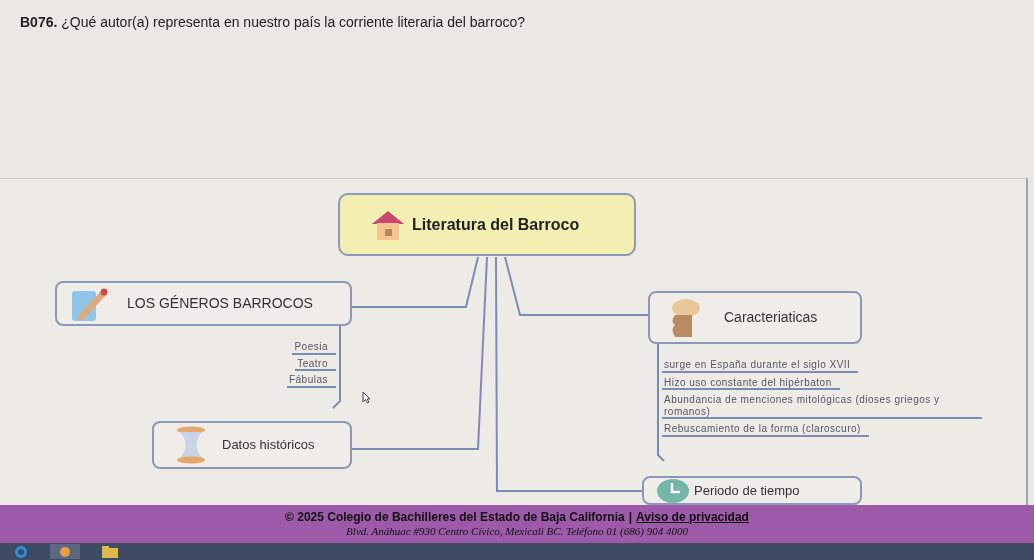  What do you see at coordinates (21, 551) in the screenshot?
I see `browser-icon` at bounding box center [21, 551].